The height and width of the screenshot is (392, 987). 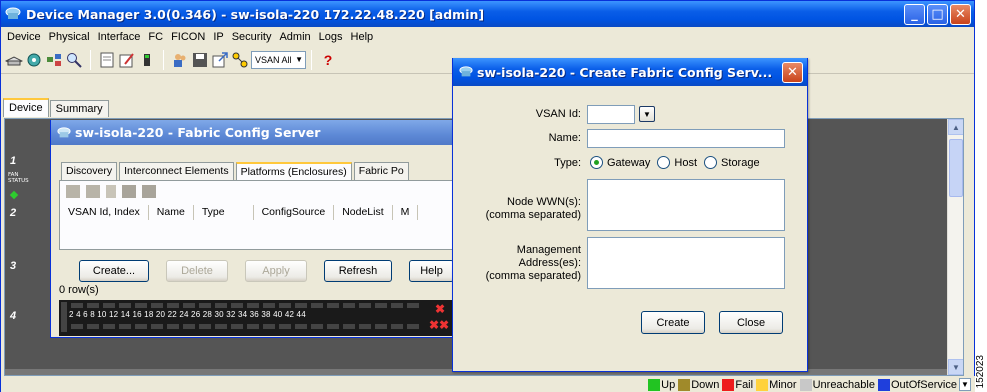 What do you see at coordinates (104, 212) in the screenshot?
I see `column-header: VSAN Id, Index` at bounding box center [104, 212].